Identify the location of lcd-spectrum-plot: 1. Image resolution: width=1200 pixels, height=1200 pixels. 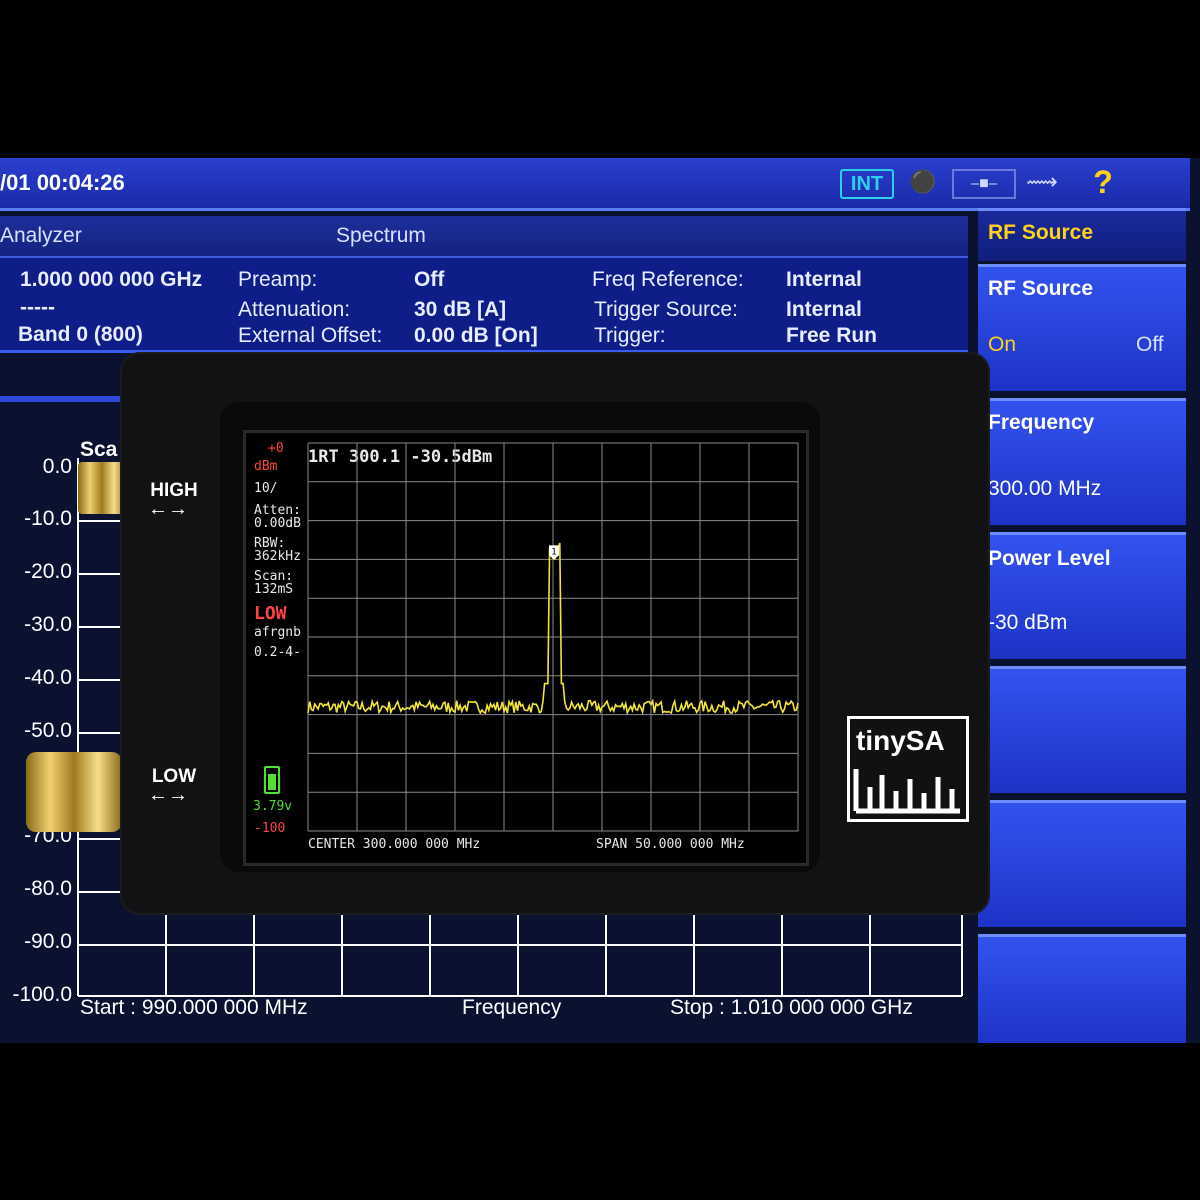
(553, 637).